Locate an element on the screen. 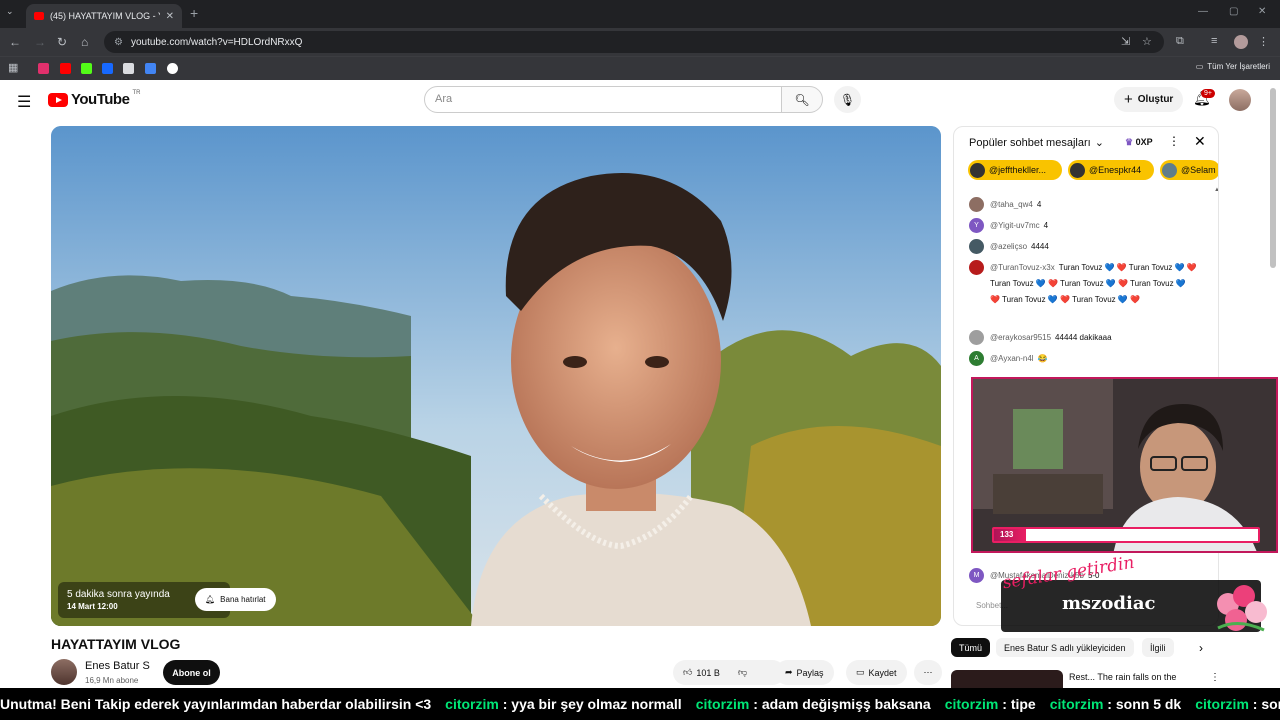 This screenshot has height=720, width=1280. donor-avatar is located at coordinates (1077, 170).